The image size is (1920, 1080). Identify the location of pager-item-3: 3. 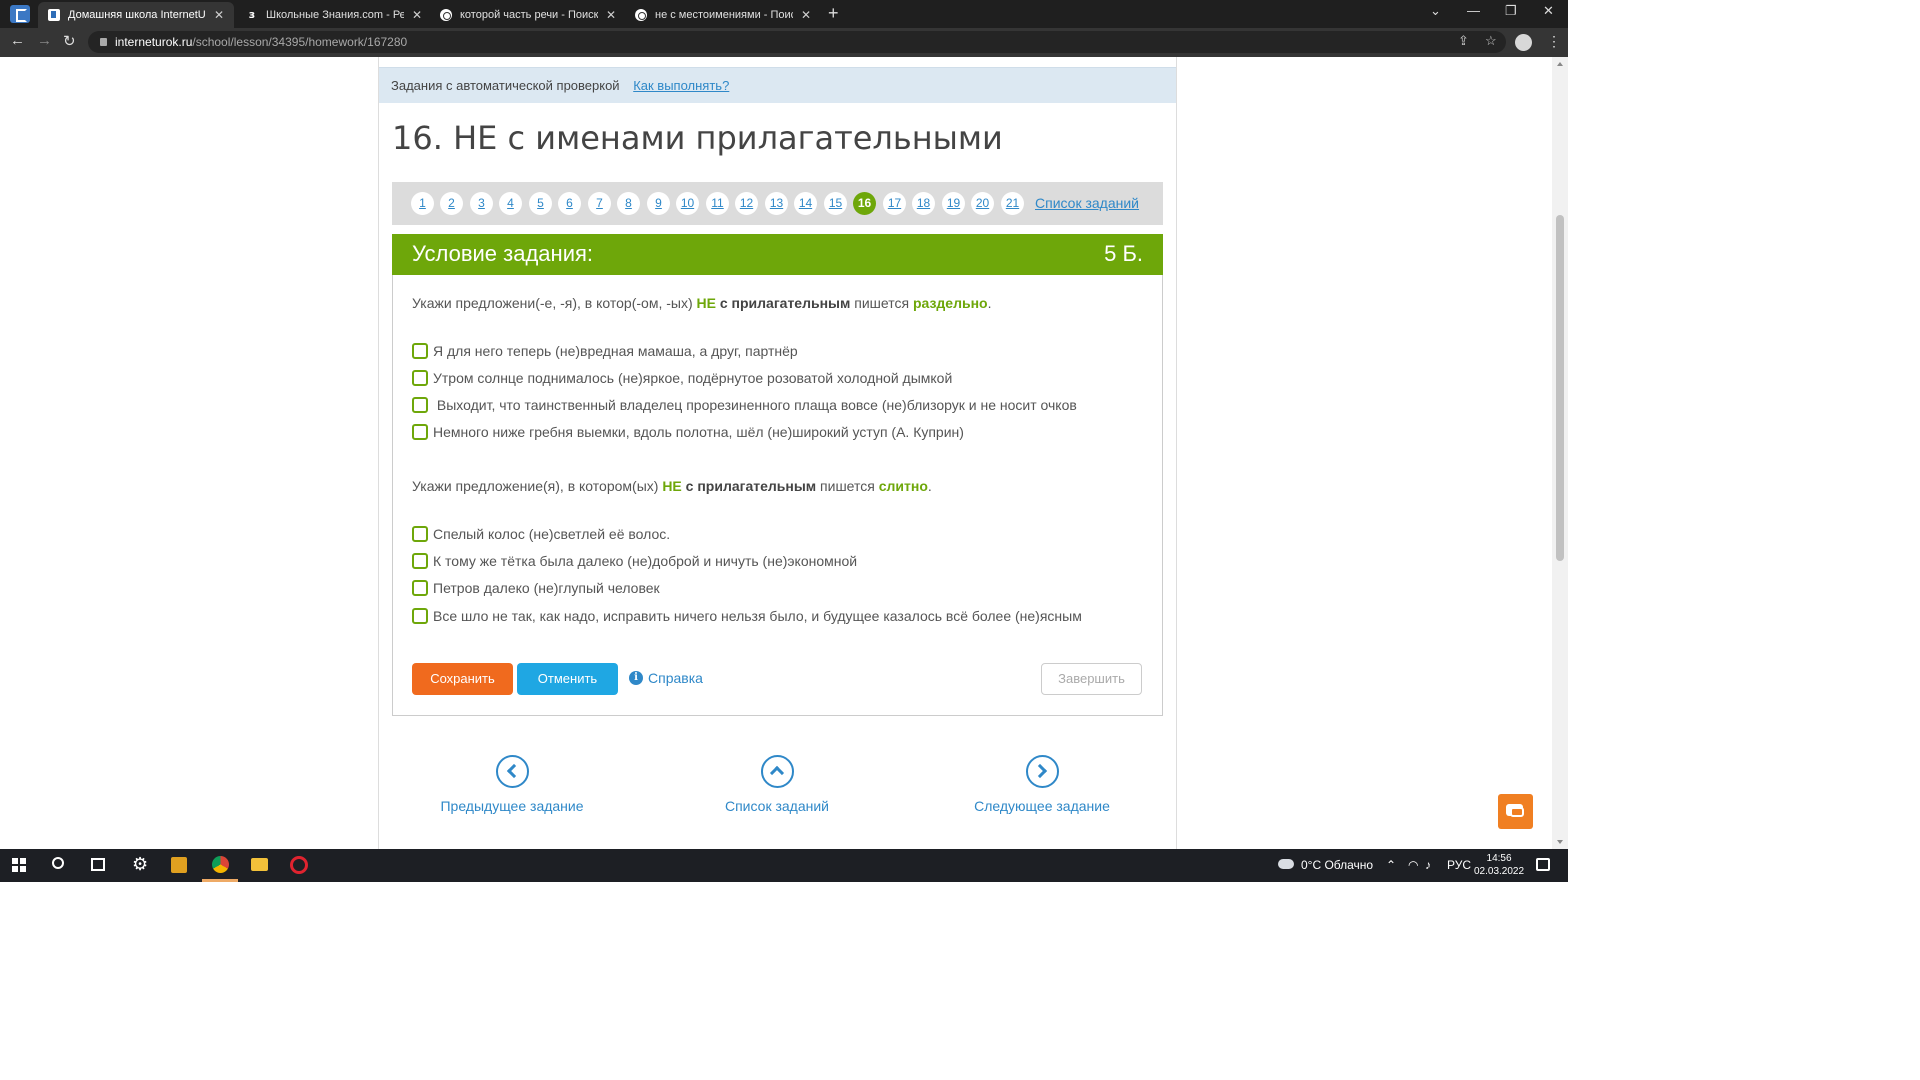
(481, 203).